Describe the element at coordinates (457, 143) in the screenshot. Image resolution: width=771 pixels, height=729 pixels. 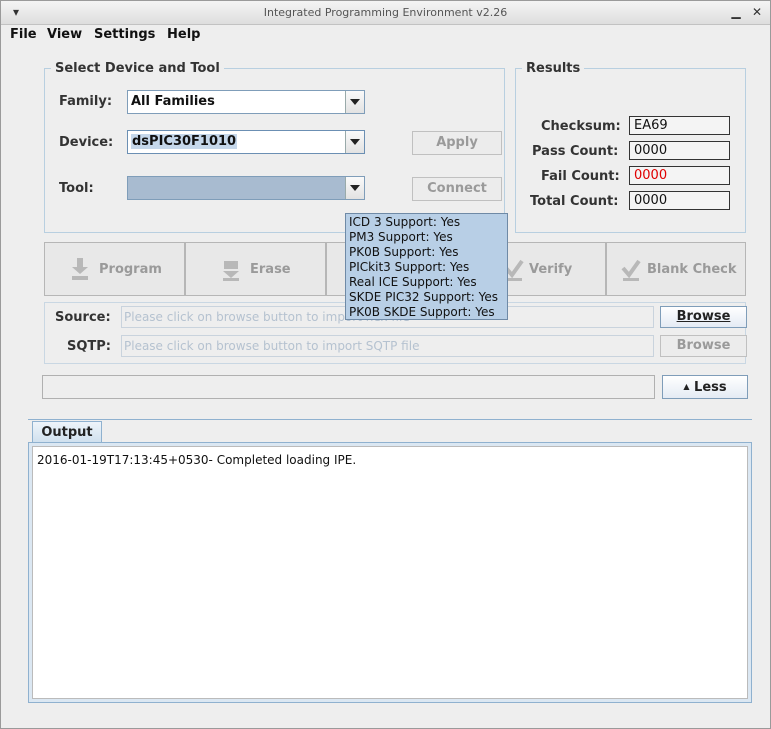
I see `apply-button: Apply` at that location.